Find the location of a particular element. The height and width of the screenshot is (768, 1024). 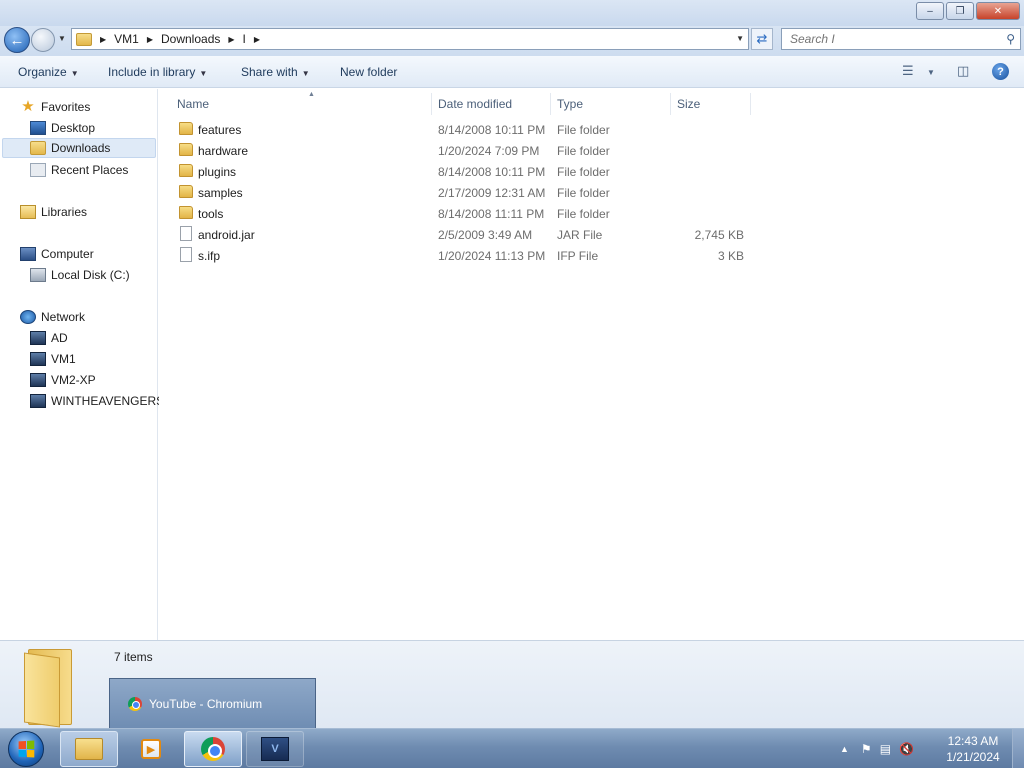

column-header-type: Type is located at coordinates (611, 104).